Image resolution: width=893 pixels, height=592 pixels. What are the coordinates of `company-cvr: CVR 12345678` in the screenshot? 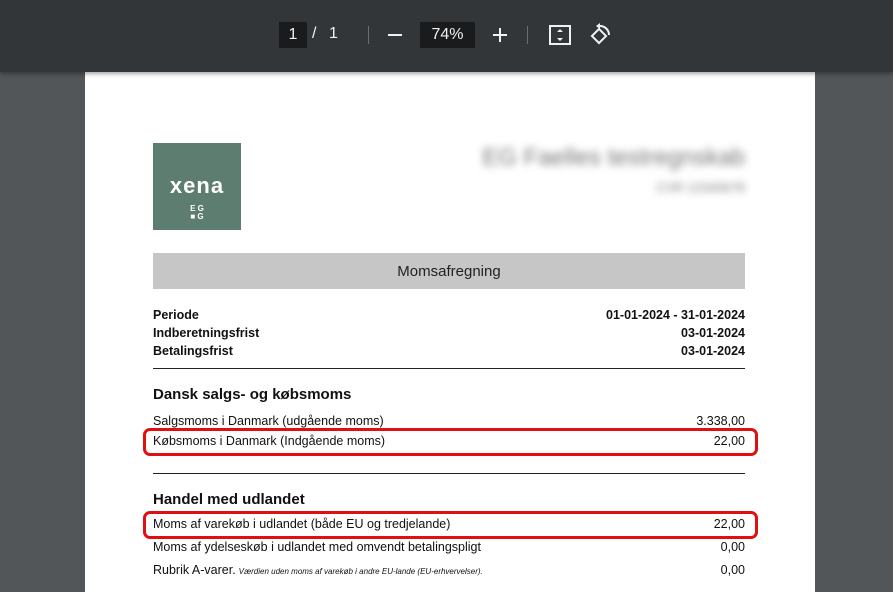 It's located at (700, 187).